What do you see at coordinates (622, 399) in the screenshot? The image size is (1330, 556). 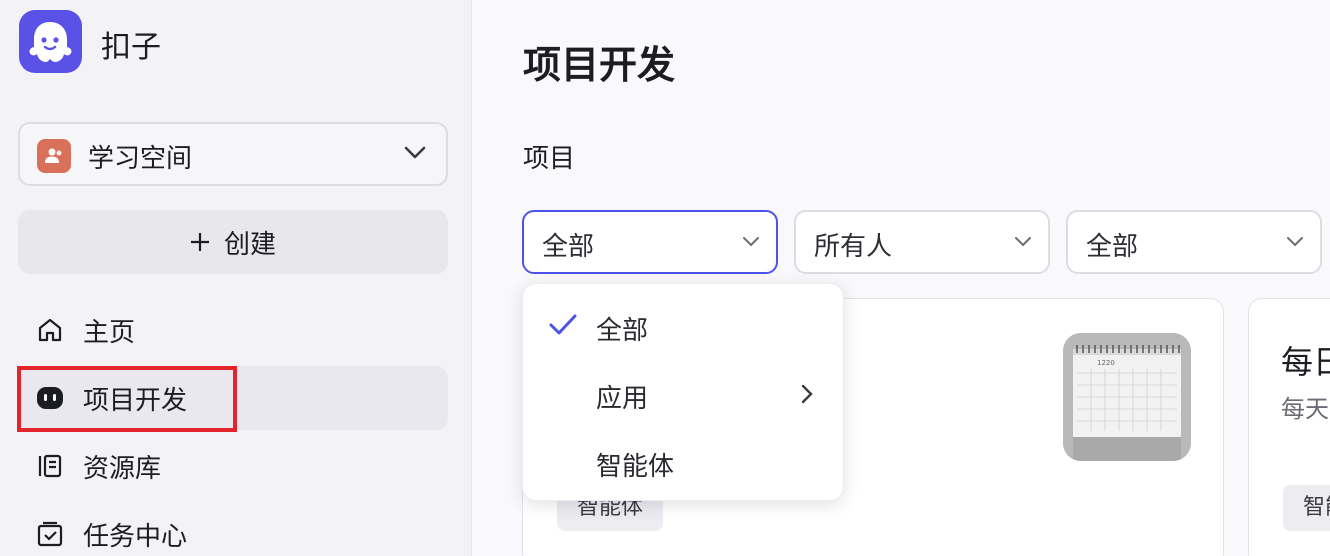 I see `dropdown-item-label: 应用` at bounding box center [622, 399].